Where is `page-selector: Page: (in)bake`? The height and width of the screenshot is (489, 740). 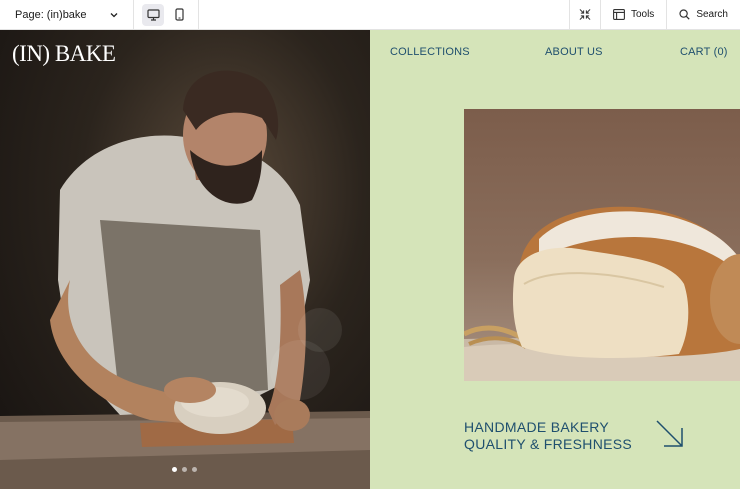 page-selector: Page: (in)bake is located at coordinates (67, 14).